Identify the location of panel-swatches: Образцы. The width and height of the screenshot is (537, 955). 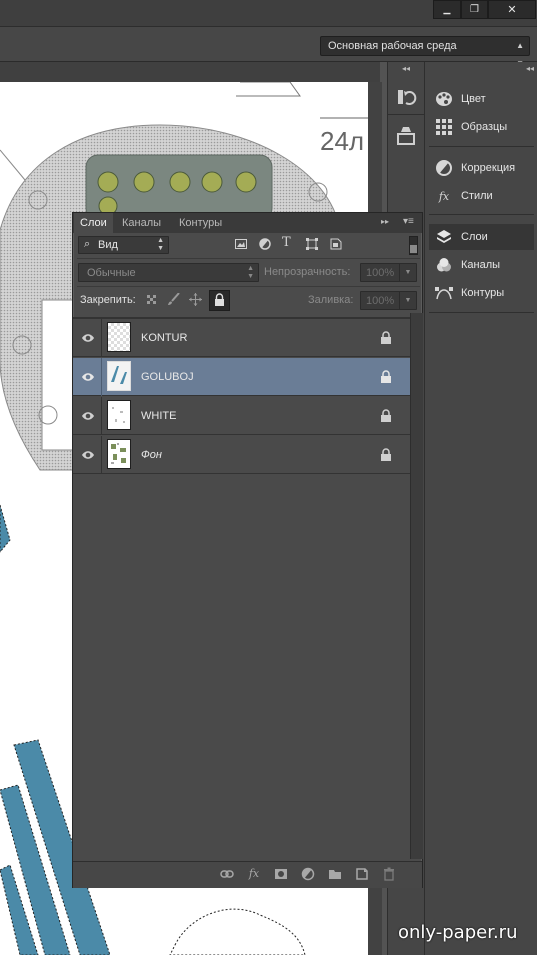
(481, 127).